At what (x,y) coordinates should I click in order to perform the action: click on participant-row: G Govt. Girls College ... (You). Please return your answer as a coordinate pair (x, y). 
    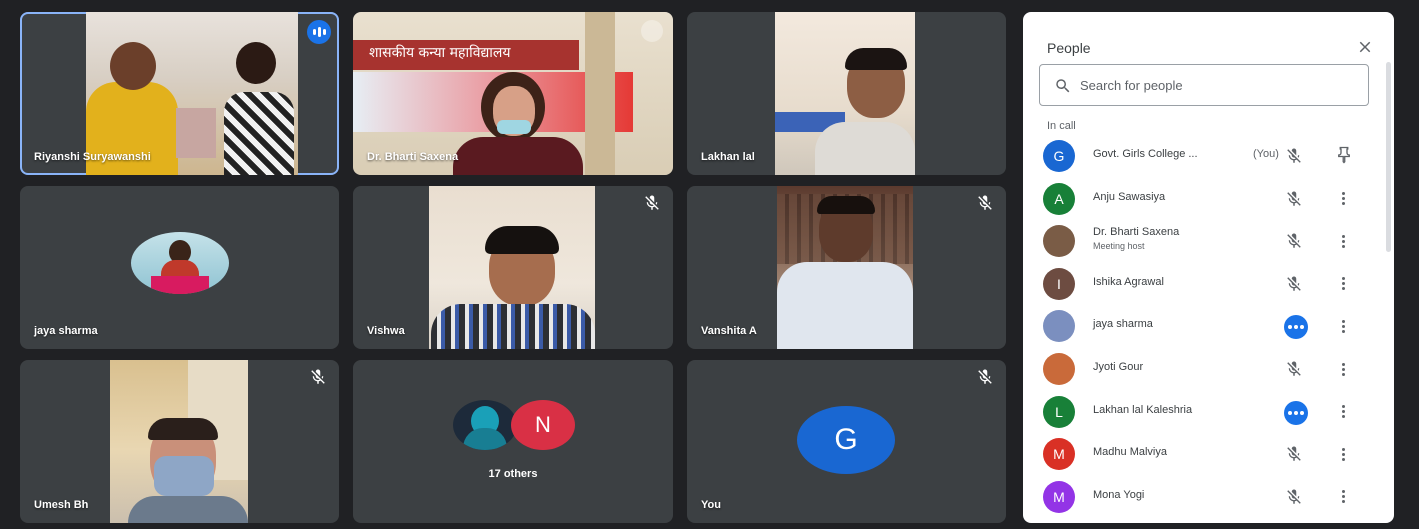
    Looking at the image, I should click on (1204, 156).